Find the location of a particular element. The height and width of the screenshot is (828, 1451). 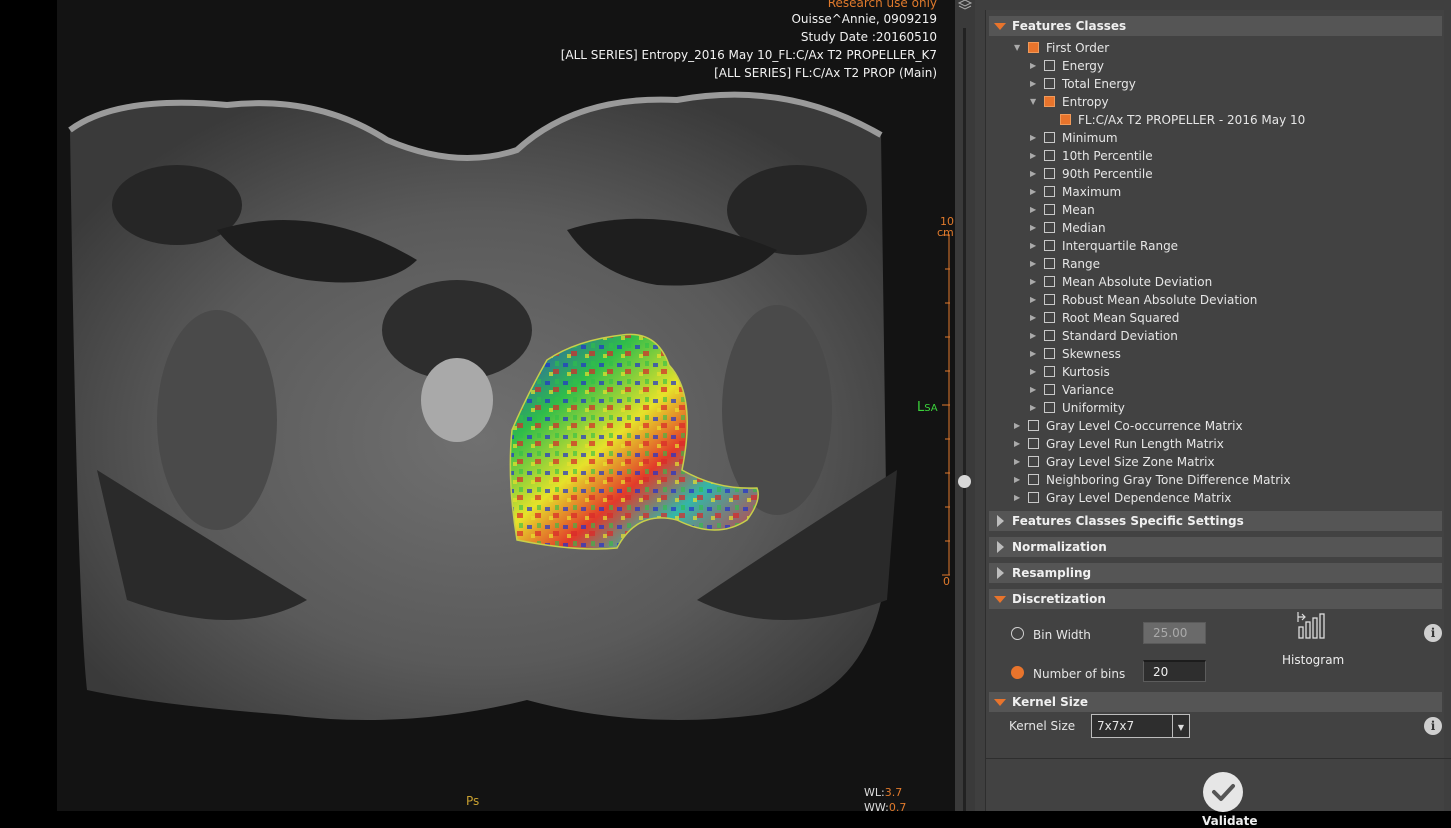

discretization-info-icon: i is located at coordinates (1433, 633).